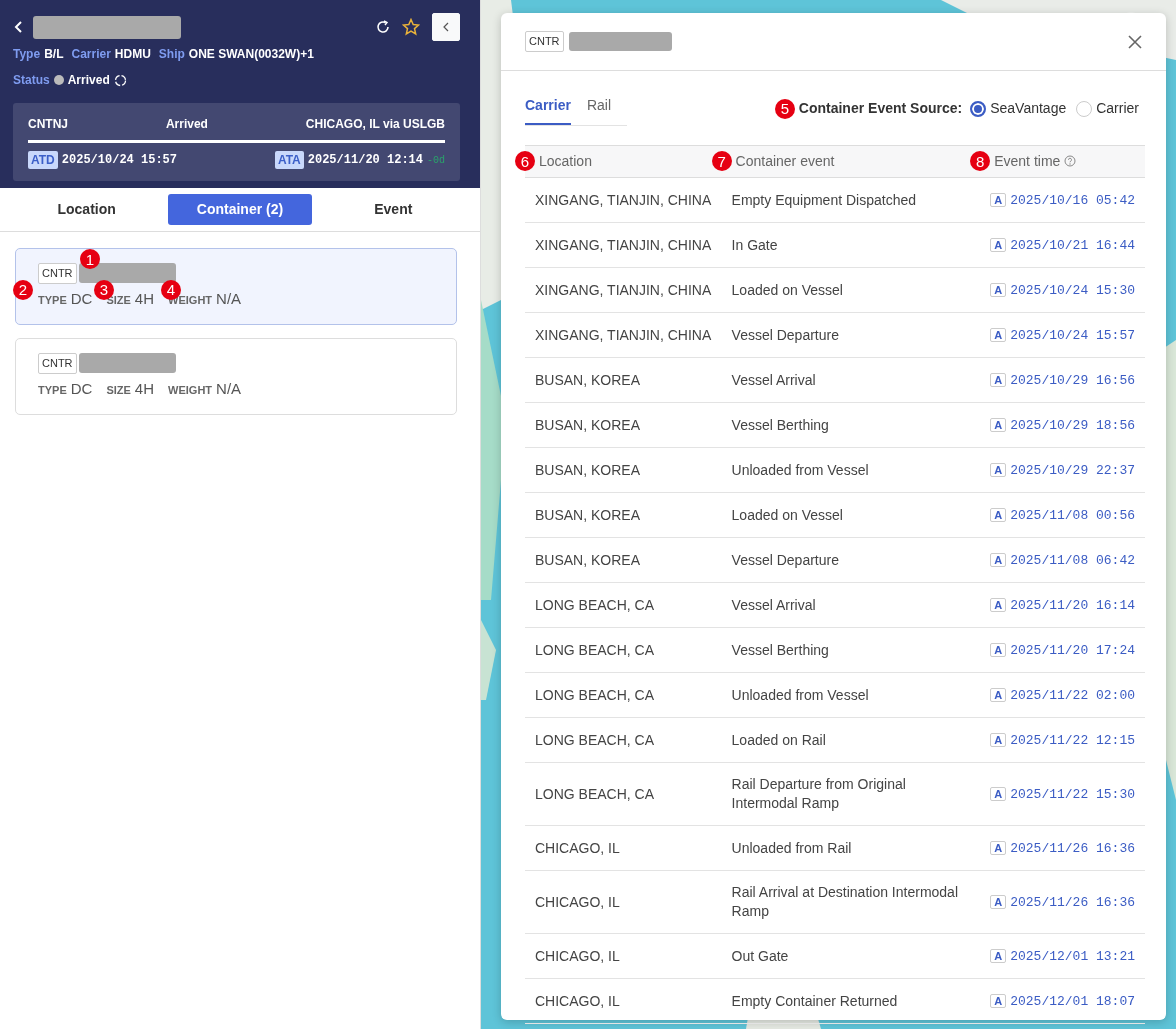  Describe the element at coordinates (1072, 515) in the screenshot. I see `event-time: 2025/11/08 00:56` at that location.